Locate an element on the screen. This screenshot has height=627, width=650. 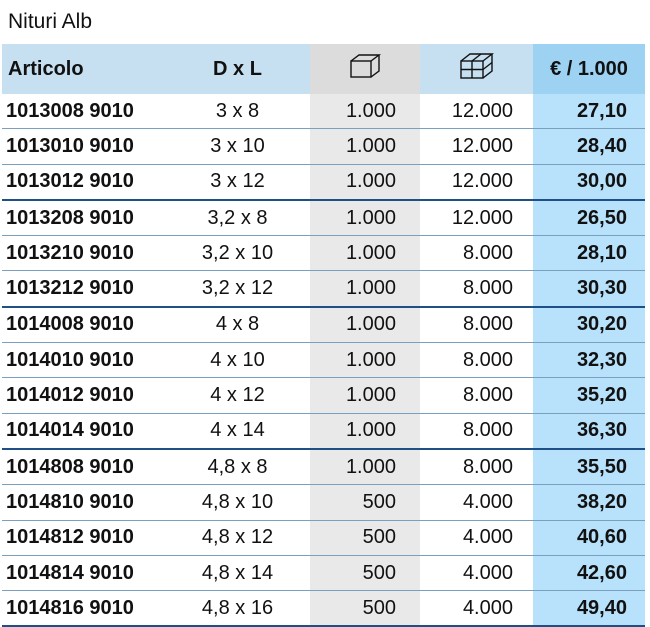
table-row: 1014816 9010 4,8 x 16 500 4.000 49,40 is located at coordinates (323, 608).